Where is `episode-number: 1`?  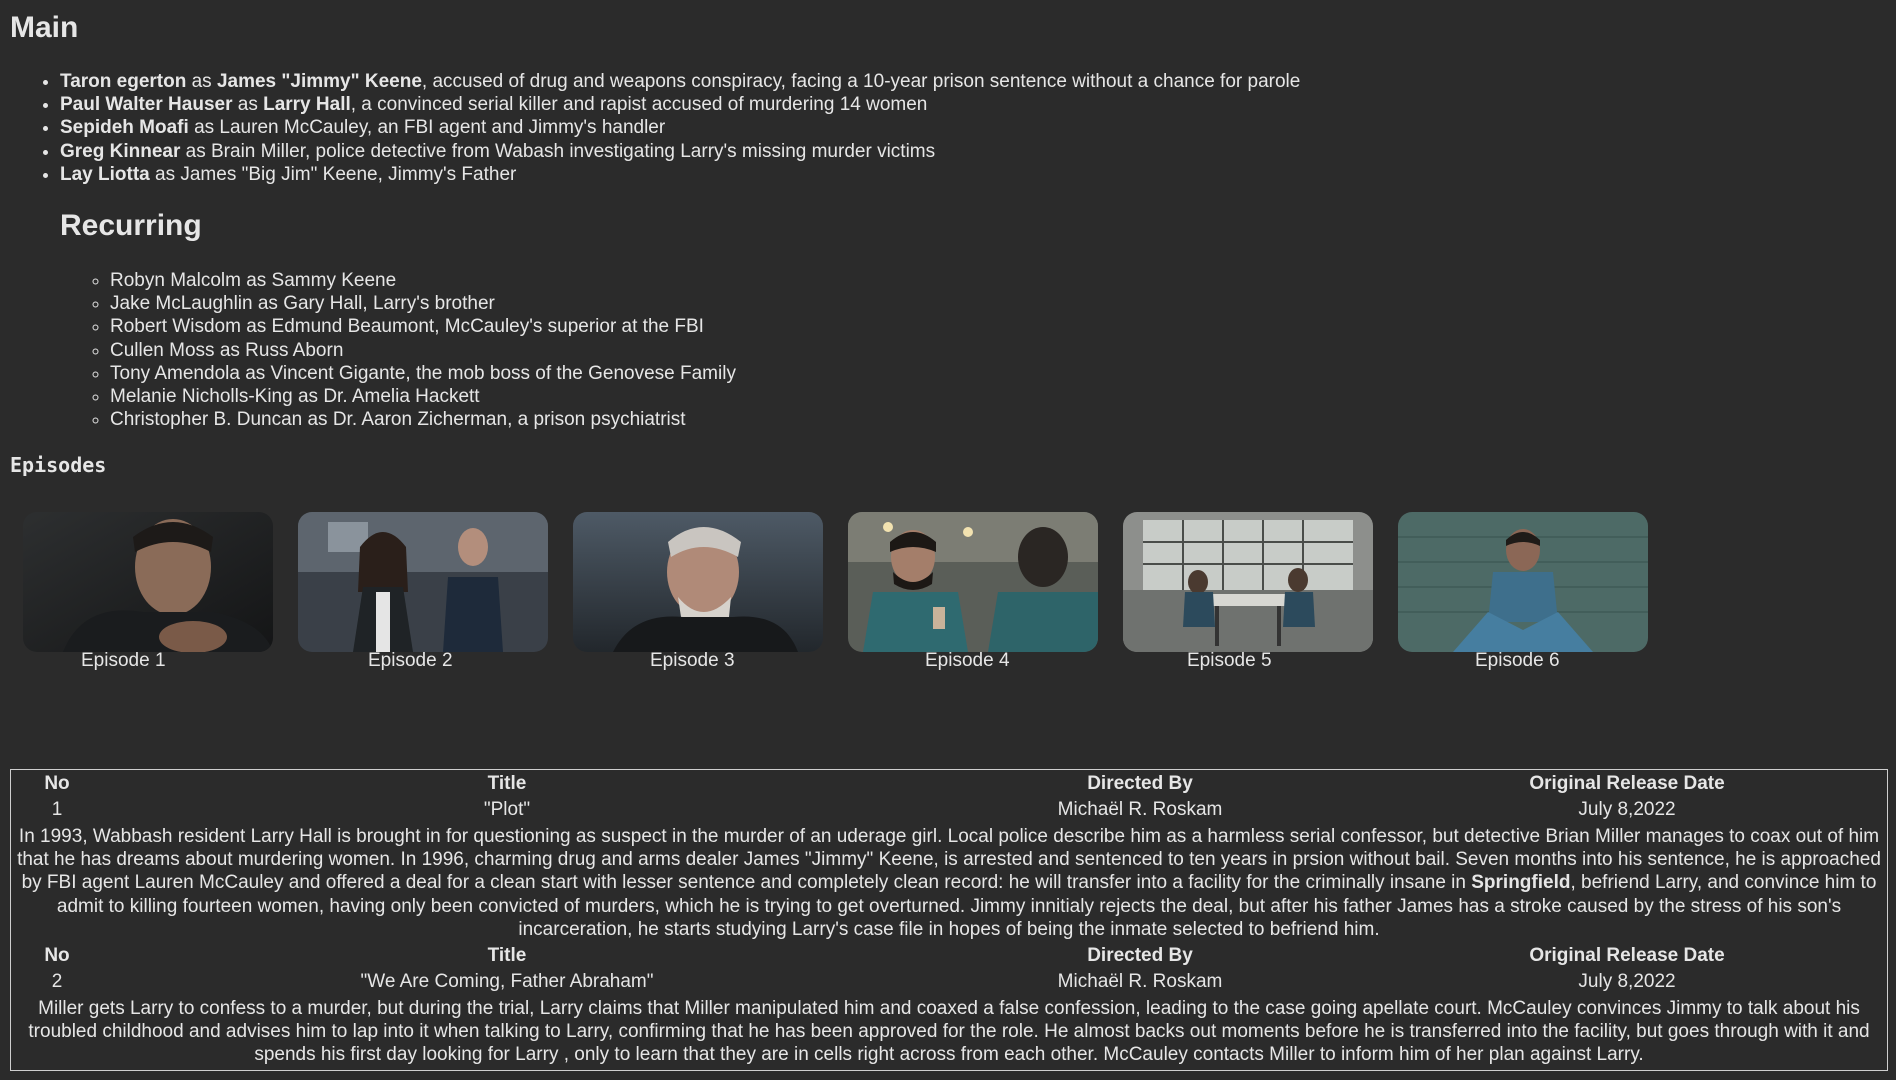 episode-number: 1 is located at coordinates (57, 809).